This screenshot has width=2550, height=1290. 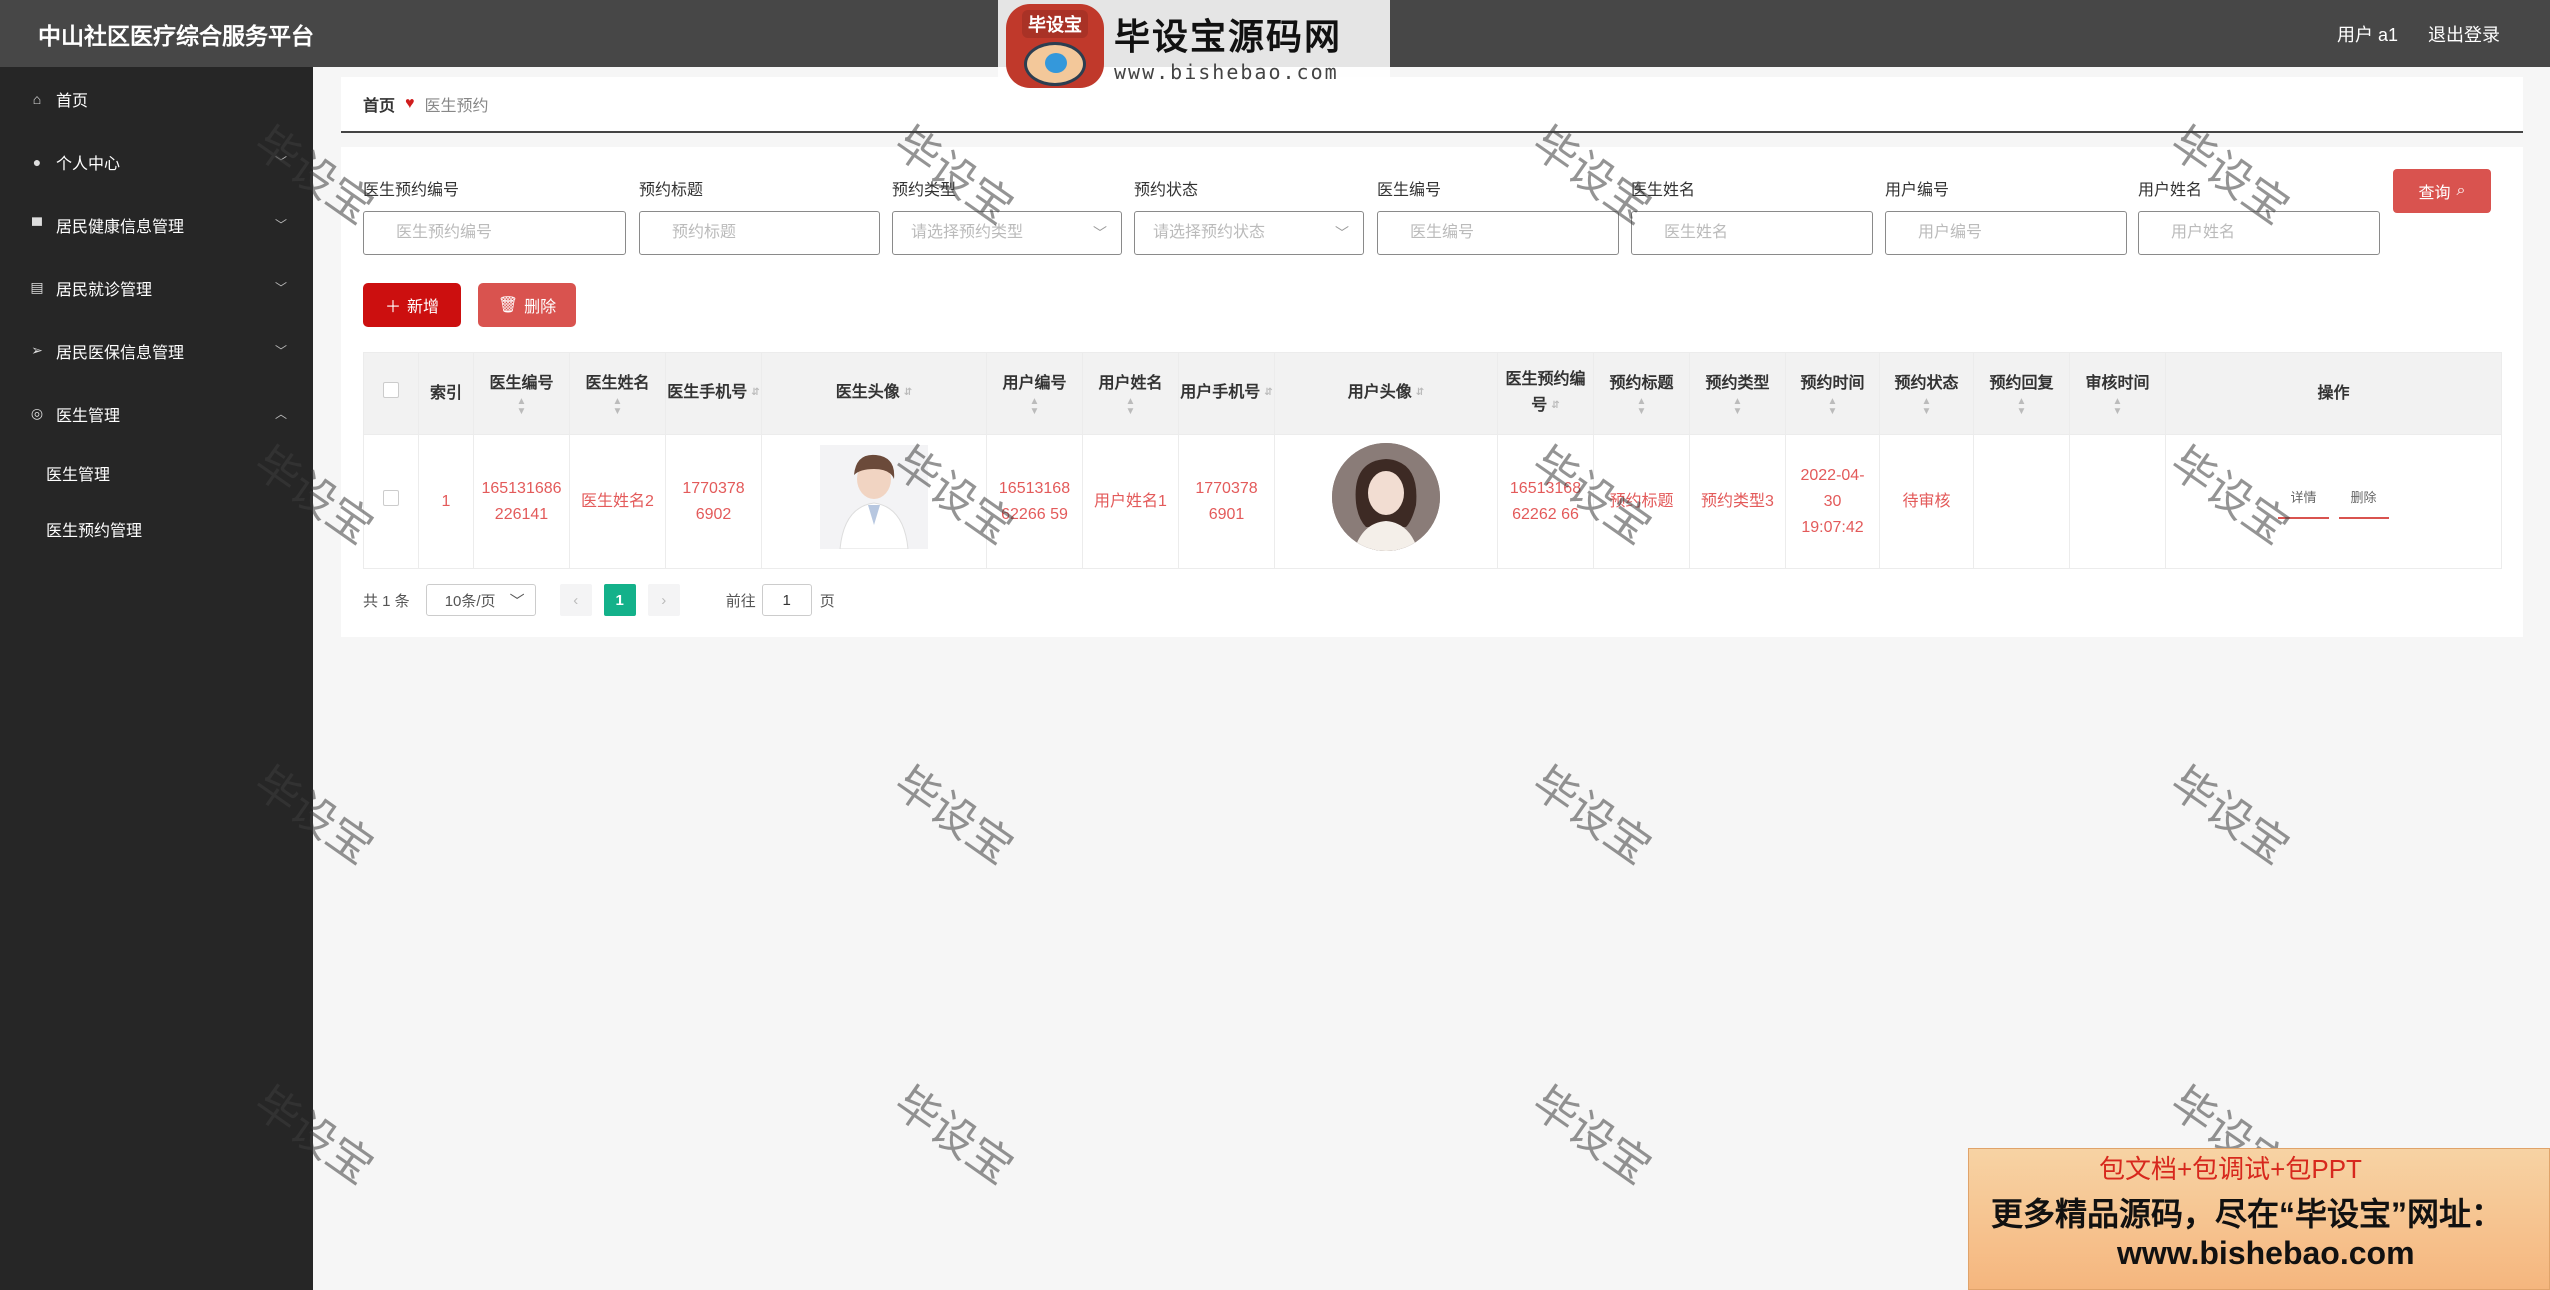 What do you see at coordinates (1737, 383) in the screenshot?
I see `col-label: 预约类型` at bounding box center [1737, 383].